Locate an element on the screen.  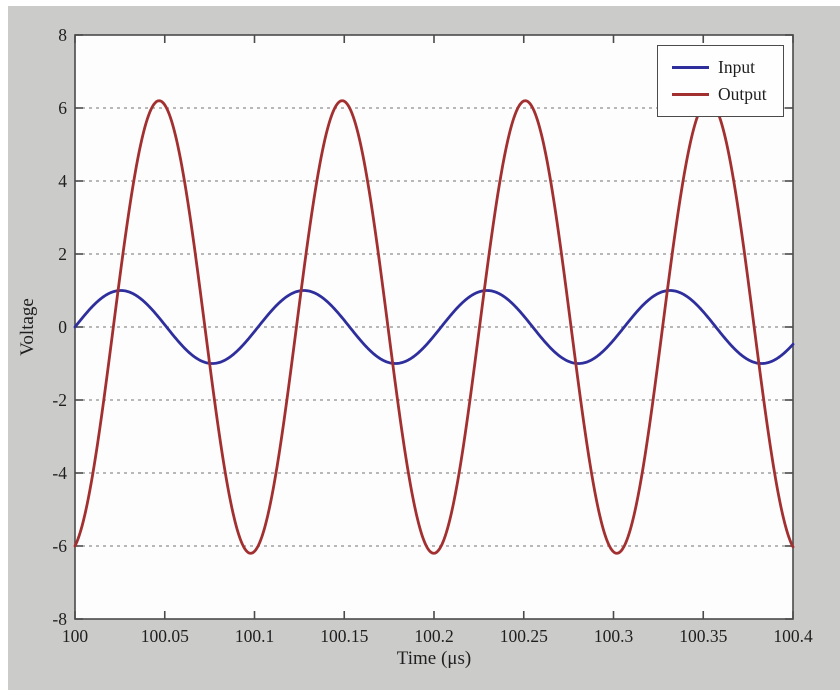
x-tick-label: 100.15 is located at coordinates (344, 636).